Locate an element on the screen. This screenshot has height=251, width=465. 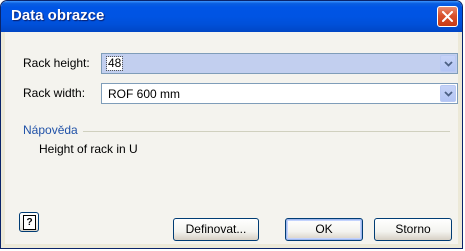
close-icon is located at coordinates (447, 16).